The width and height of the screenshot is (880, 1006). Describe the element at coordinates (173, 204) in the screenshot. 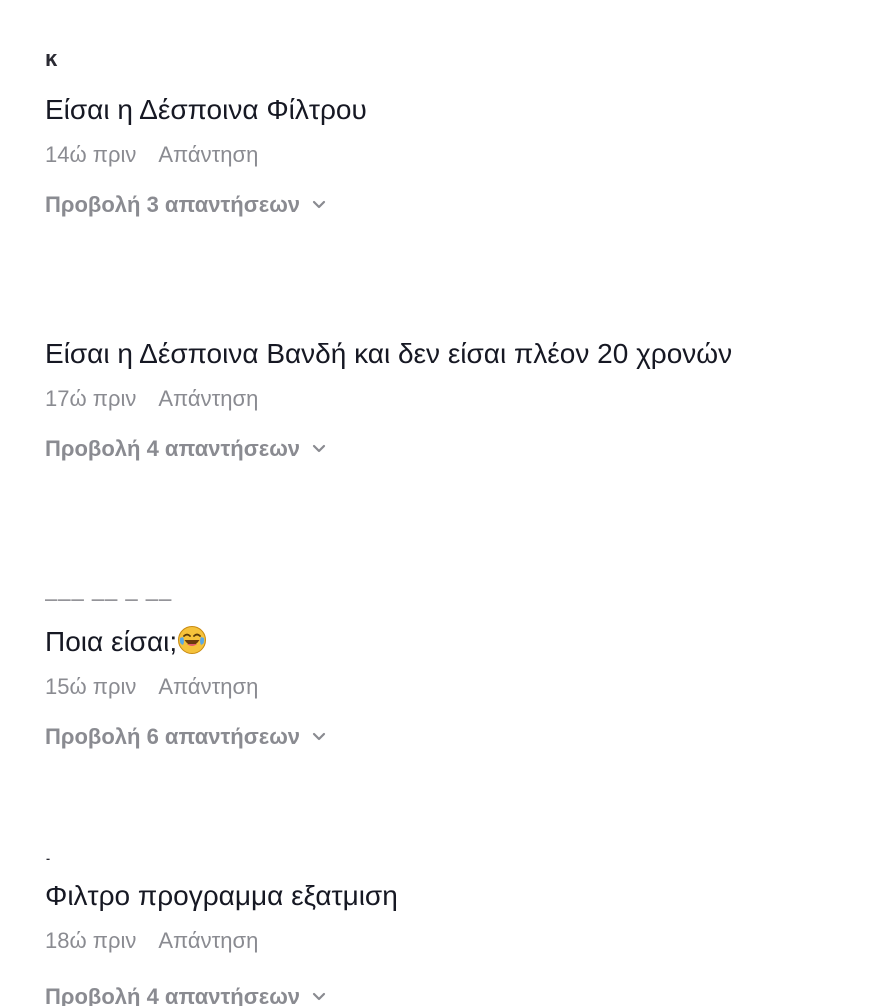

I see `view-replies-label: Προβολή 3 απαντήσεων` at that location.